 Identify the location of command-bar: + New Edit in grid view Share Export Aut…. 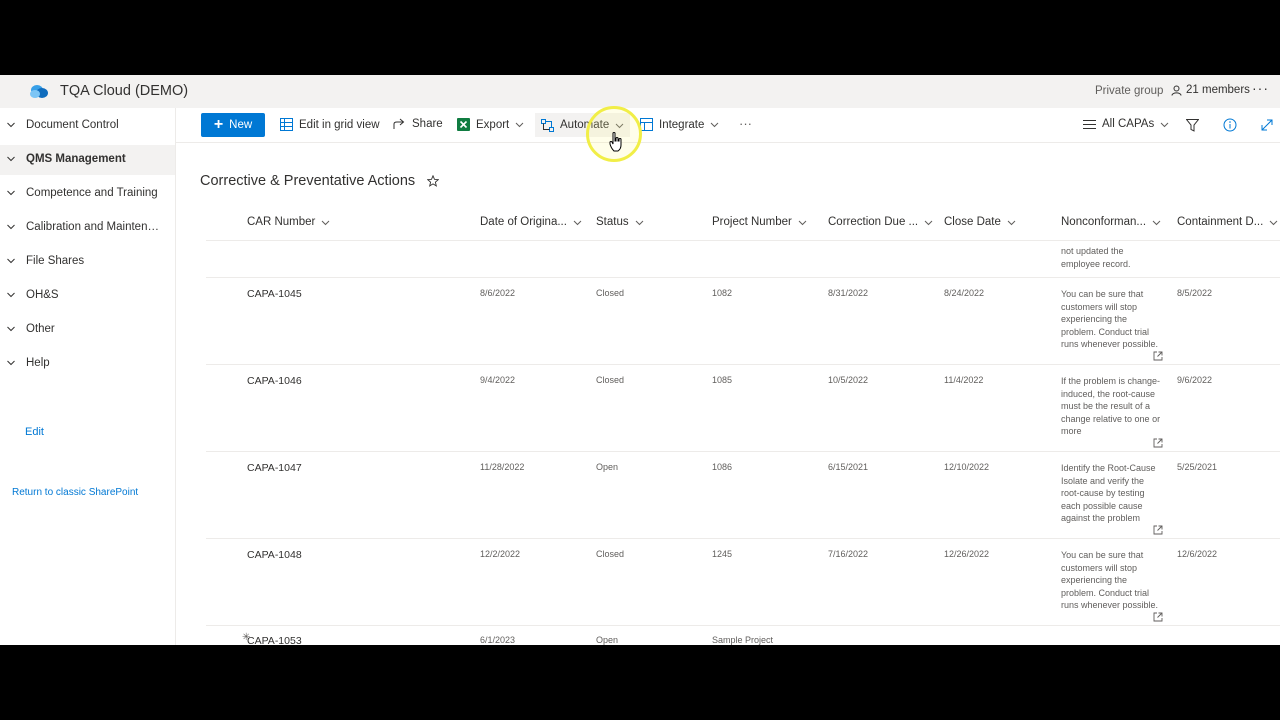
(728, 125).